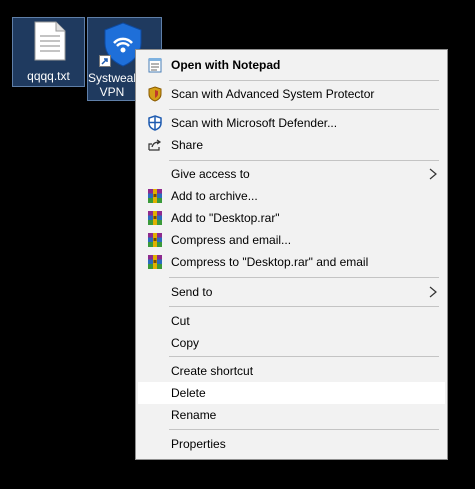 The image size is (475, 489). Describe the element at coordinates (291, 321) in the screenshot. I see `menu-item-cut: Cut` at that location.